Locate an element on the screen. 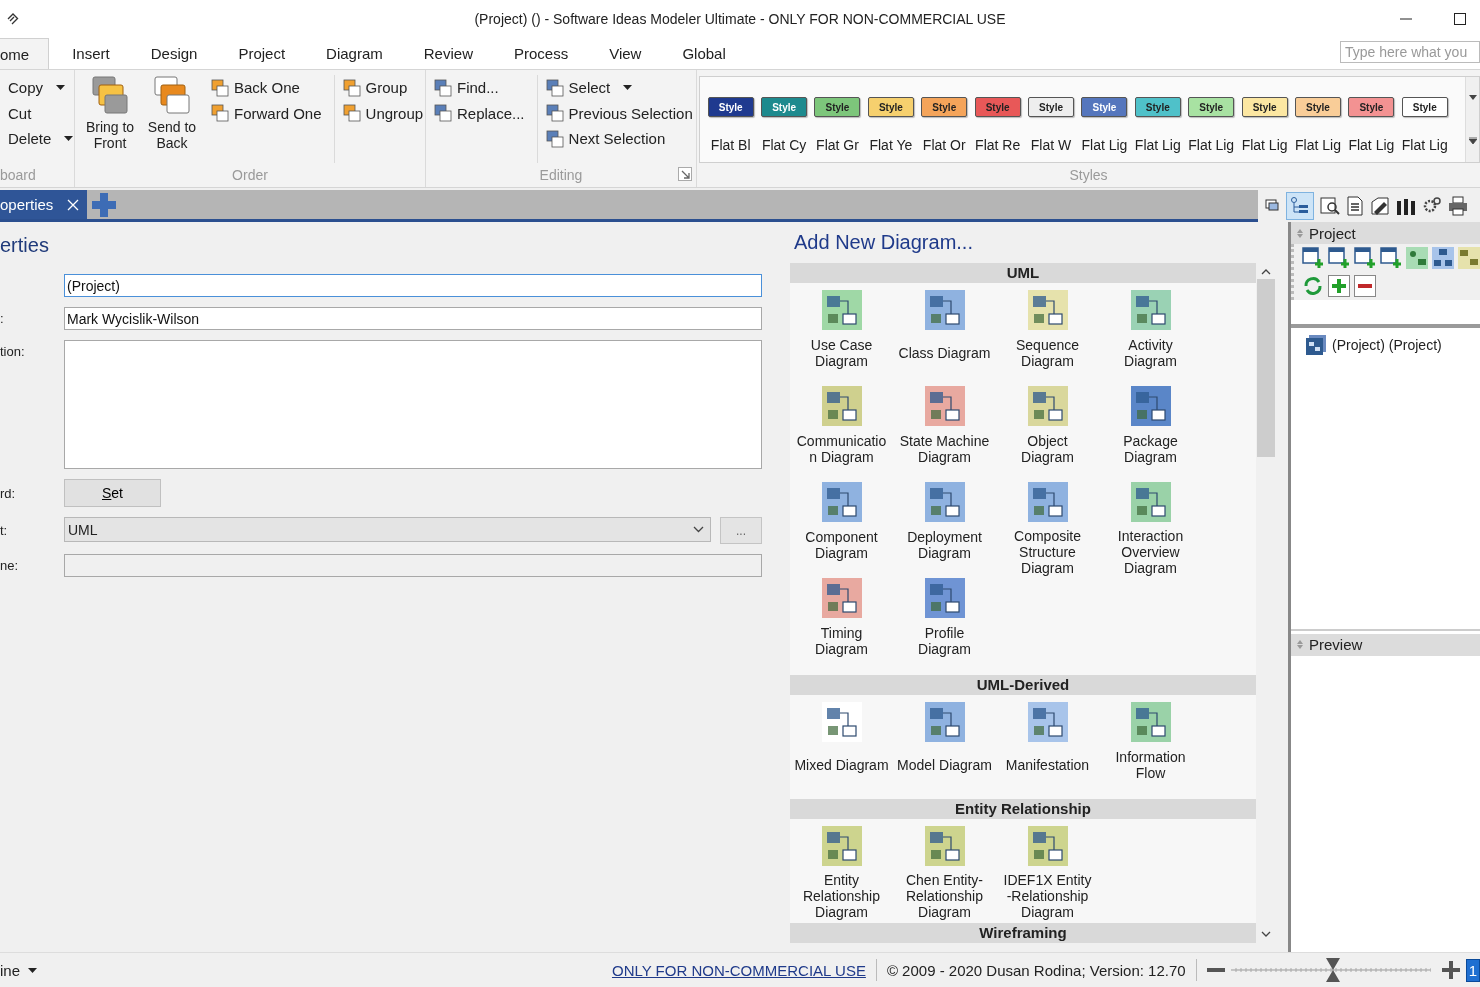  ribbon-tab: Process is located at coordinates (541, 57).